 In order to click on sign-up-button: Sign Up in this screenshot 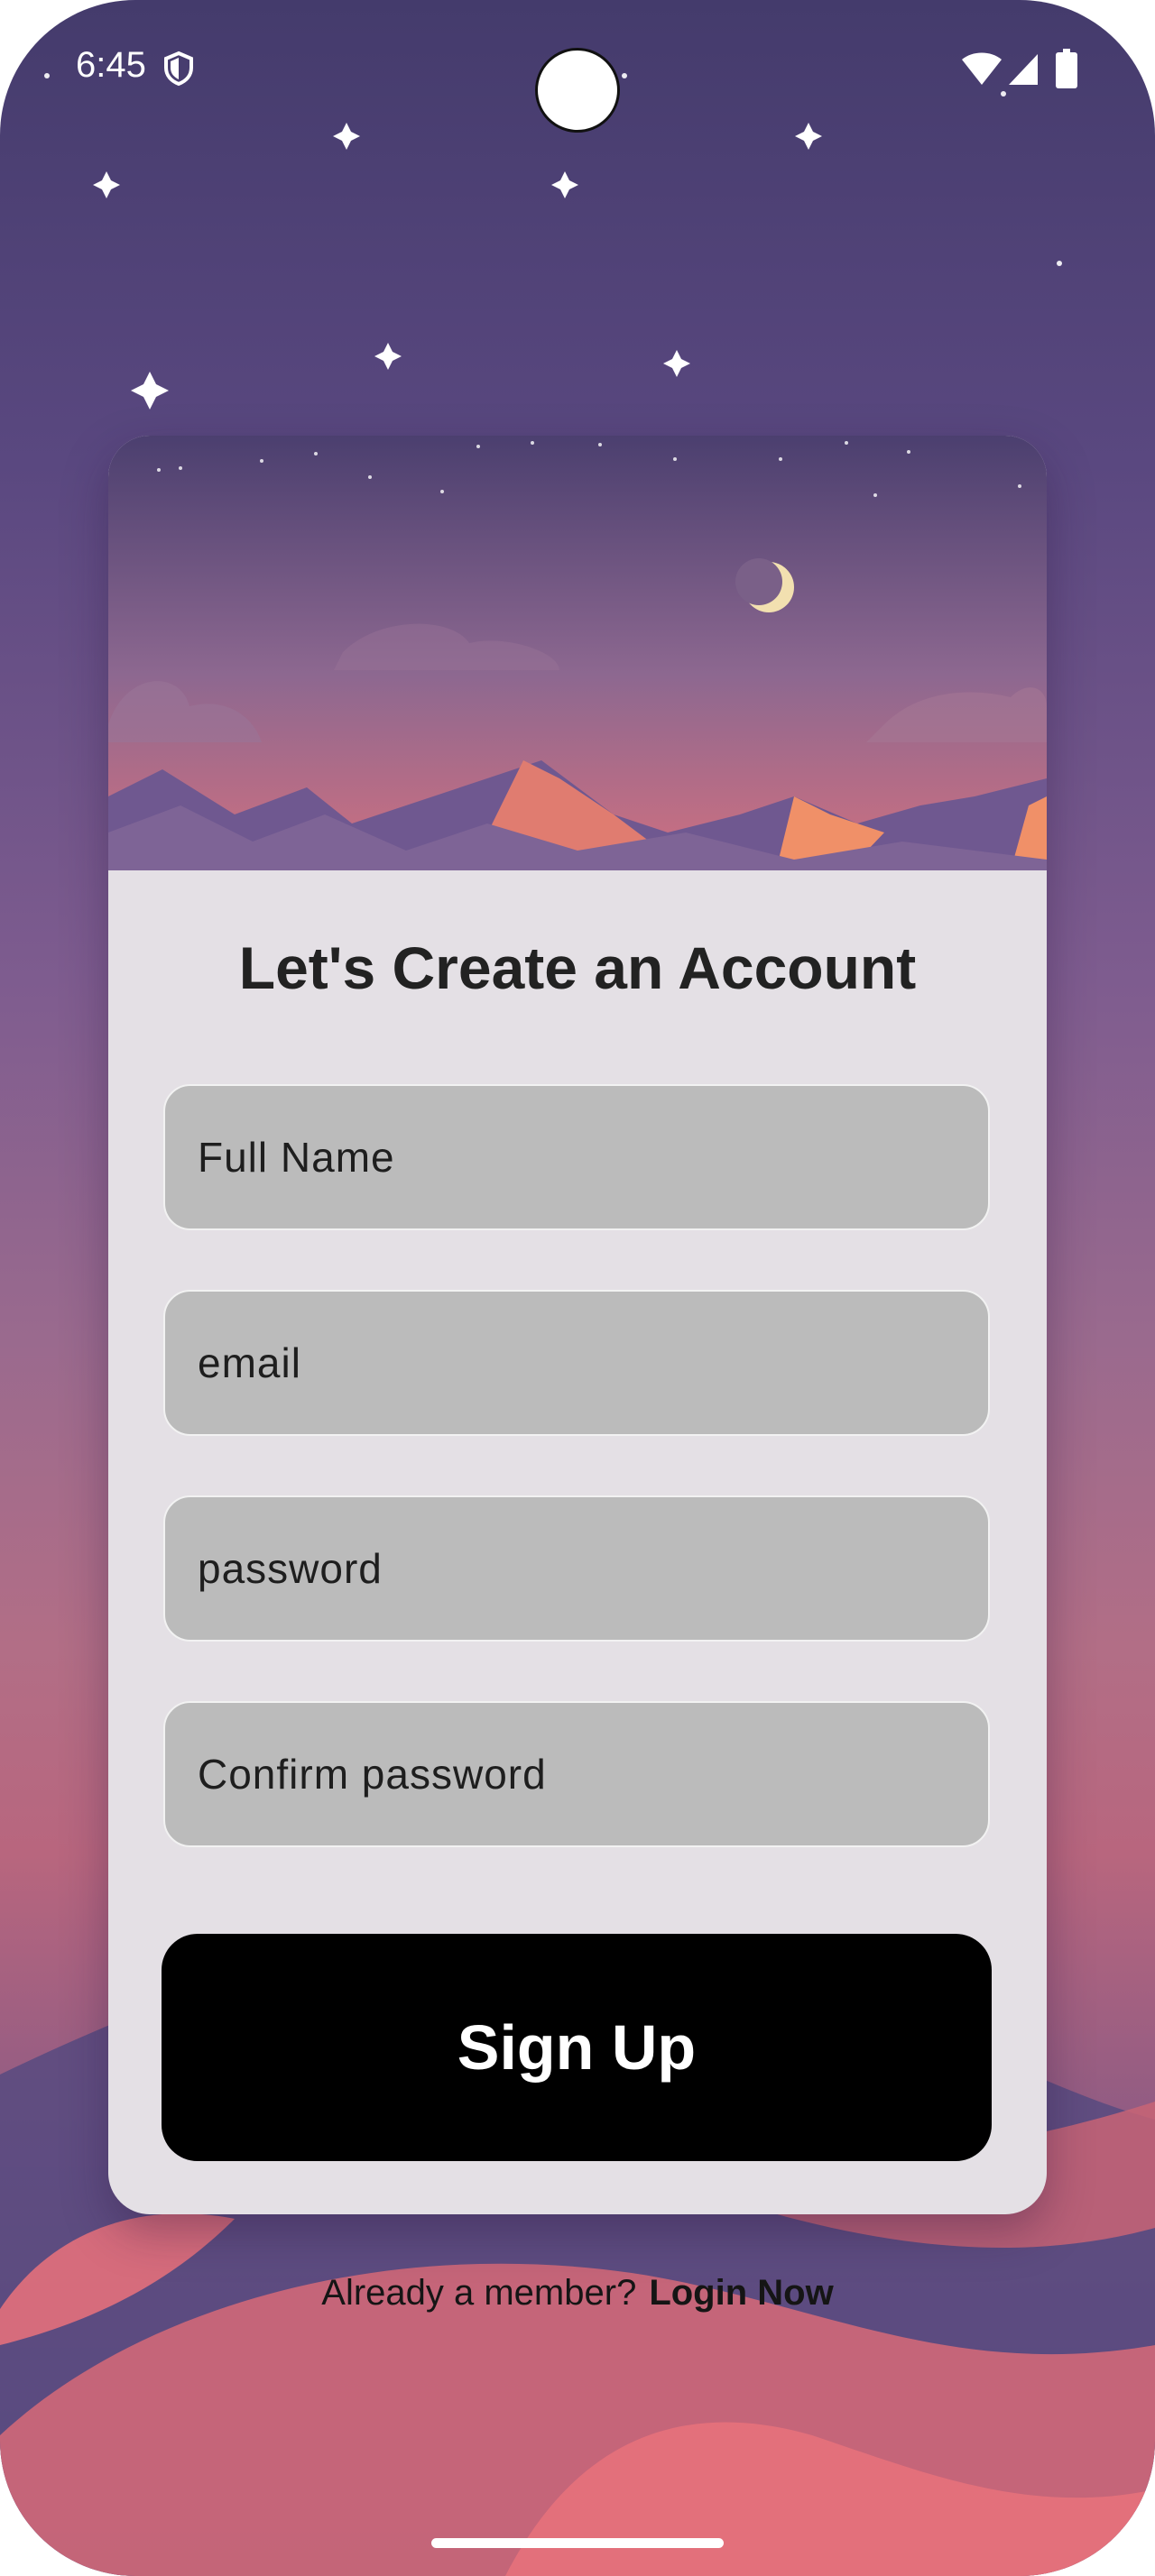, I will do `click(577, 2047)`.